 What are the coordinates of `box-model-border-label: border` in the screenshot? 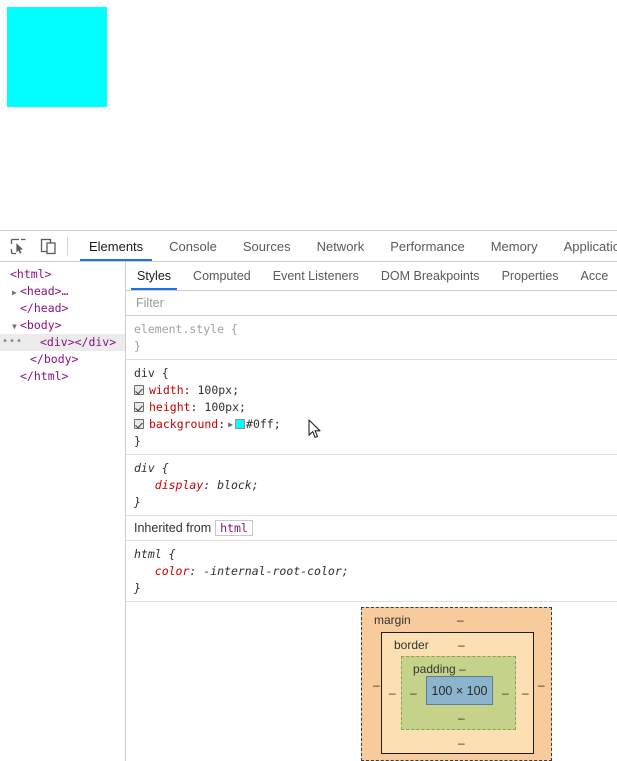 It's located at (411, 645).